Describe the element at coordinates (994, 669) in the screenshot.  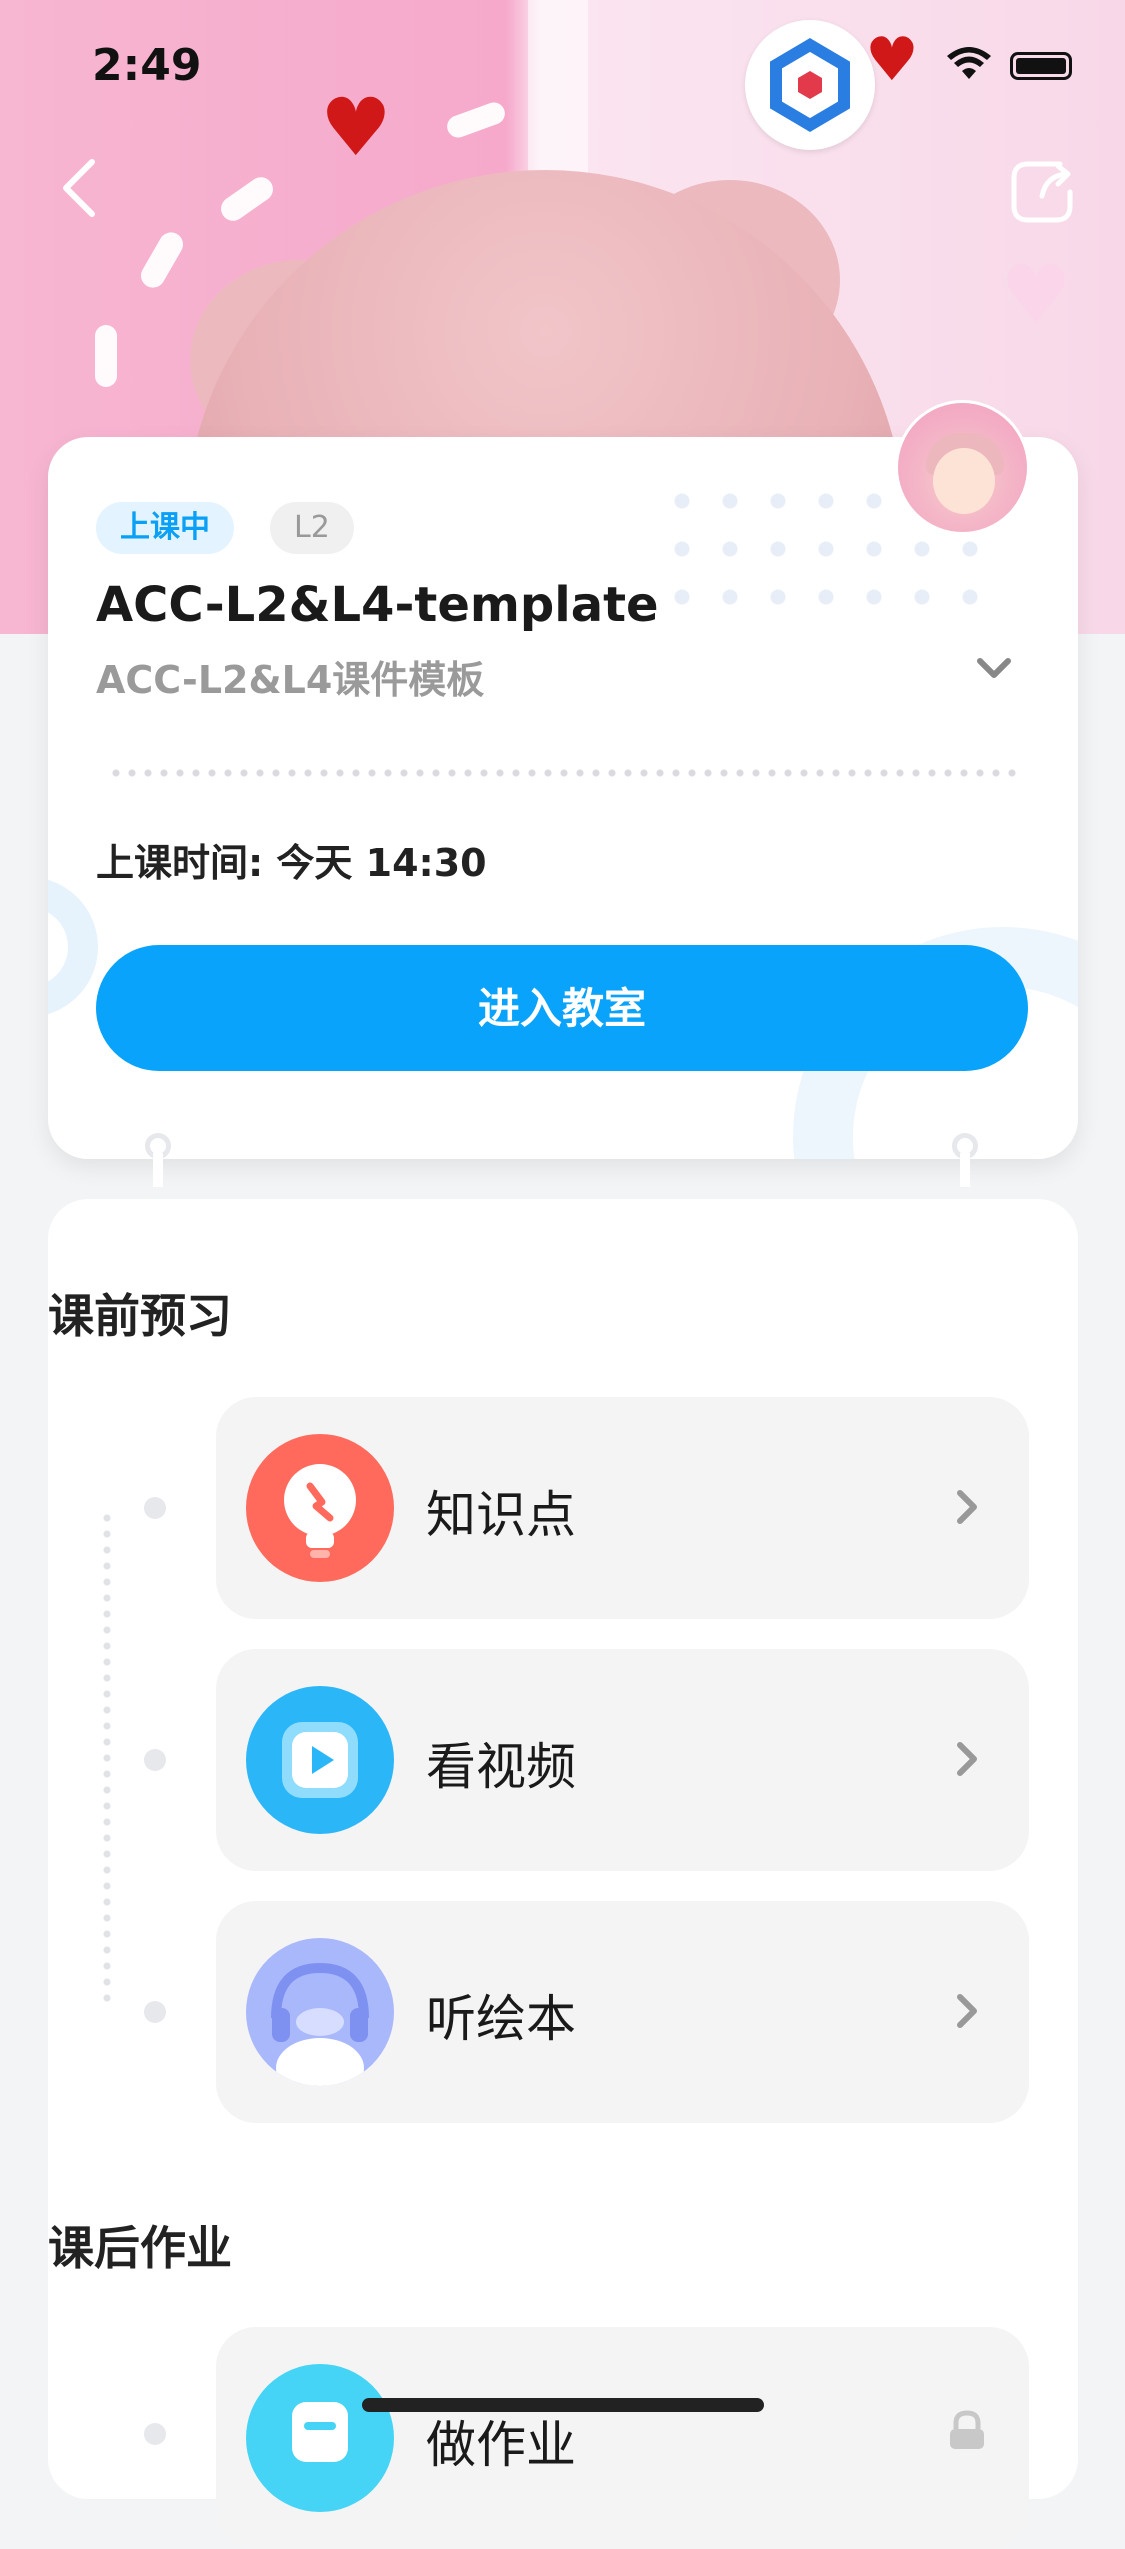
I see `chevron-down-icon` at that location.